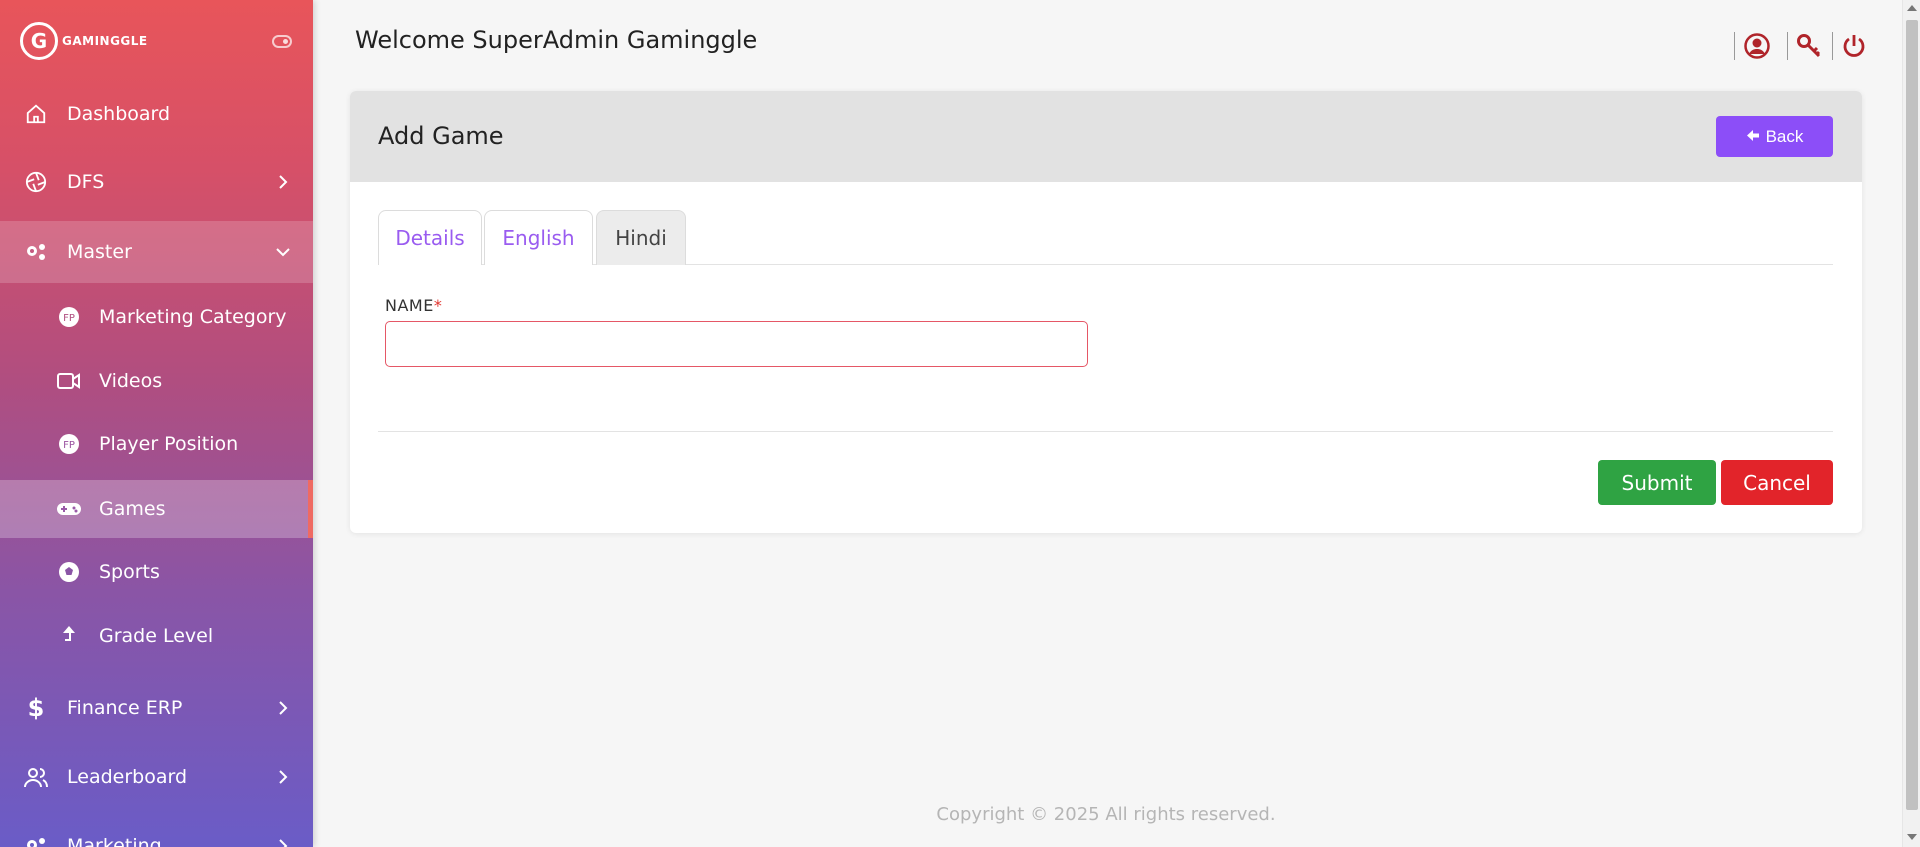  I want to click on scrollbar-thumb, so click(1912, 415).